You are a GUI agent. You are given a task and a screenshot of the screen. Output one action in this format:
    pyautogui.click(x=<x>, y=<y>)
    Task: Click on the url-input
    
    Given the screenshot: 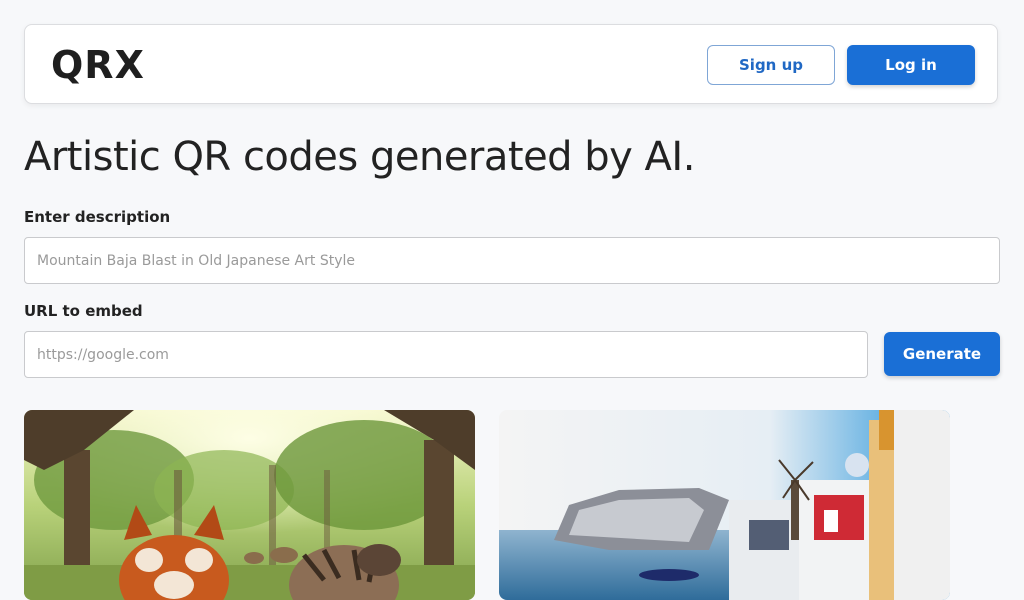 What is the action you would take?
    pyautogui.click(x=446, y=354)
    